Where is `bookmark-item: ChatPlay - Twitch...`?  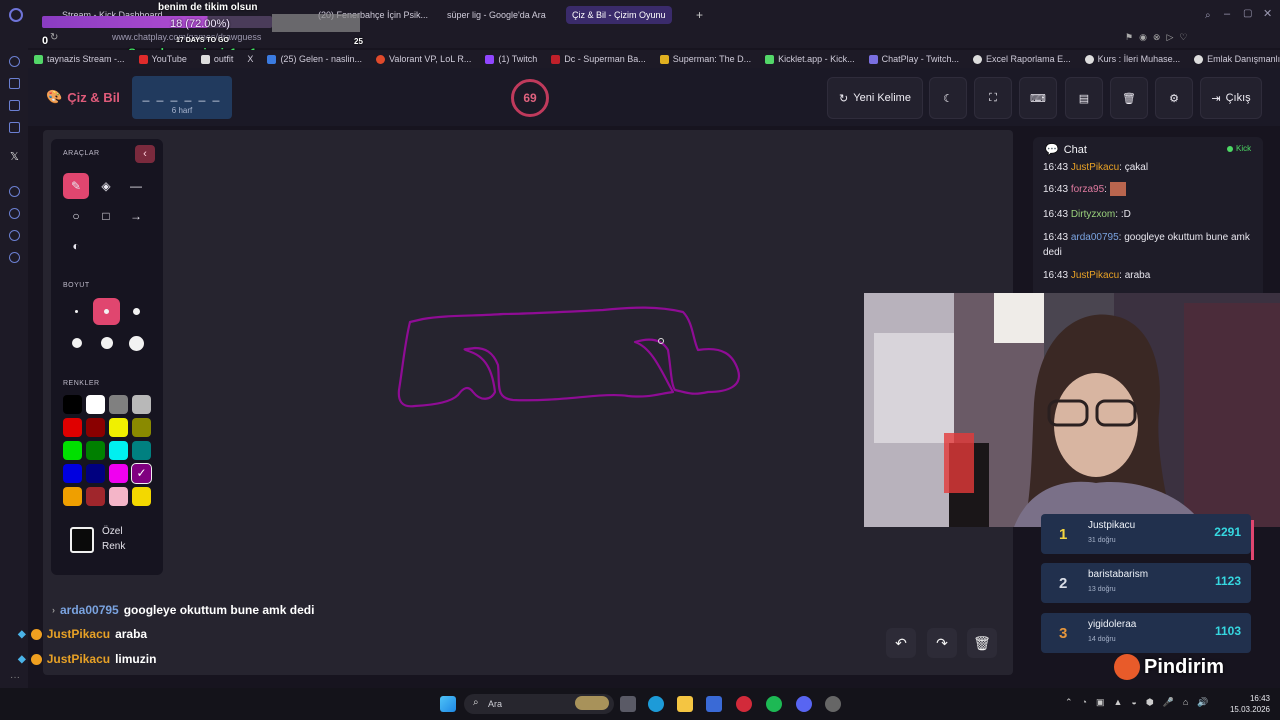
bookmark-item: ChatPlay - Twitch... is located at coordinates (913, 59).